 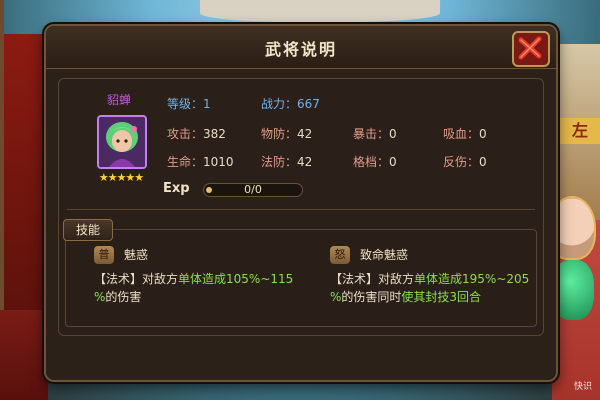 I want to click on dialog-title: 武将说明, so click(x=300, y=49).